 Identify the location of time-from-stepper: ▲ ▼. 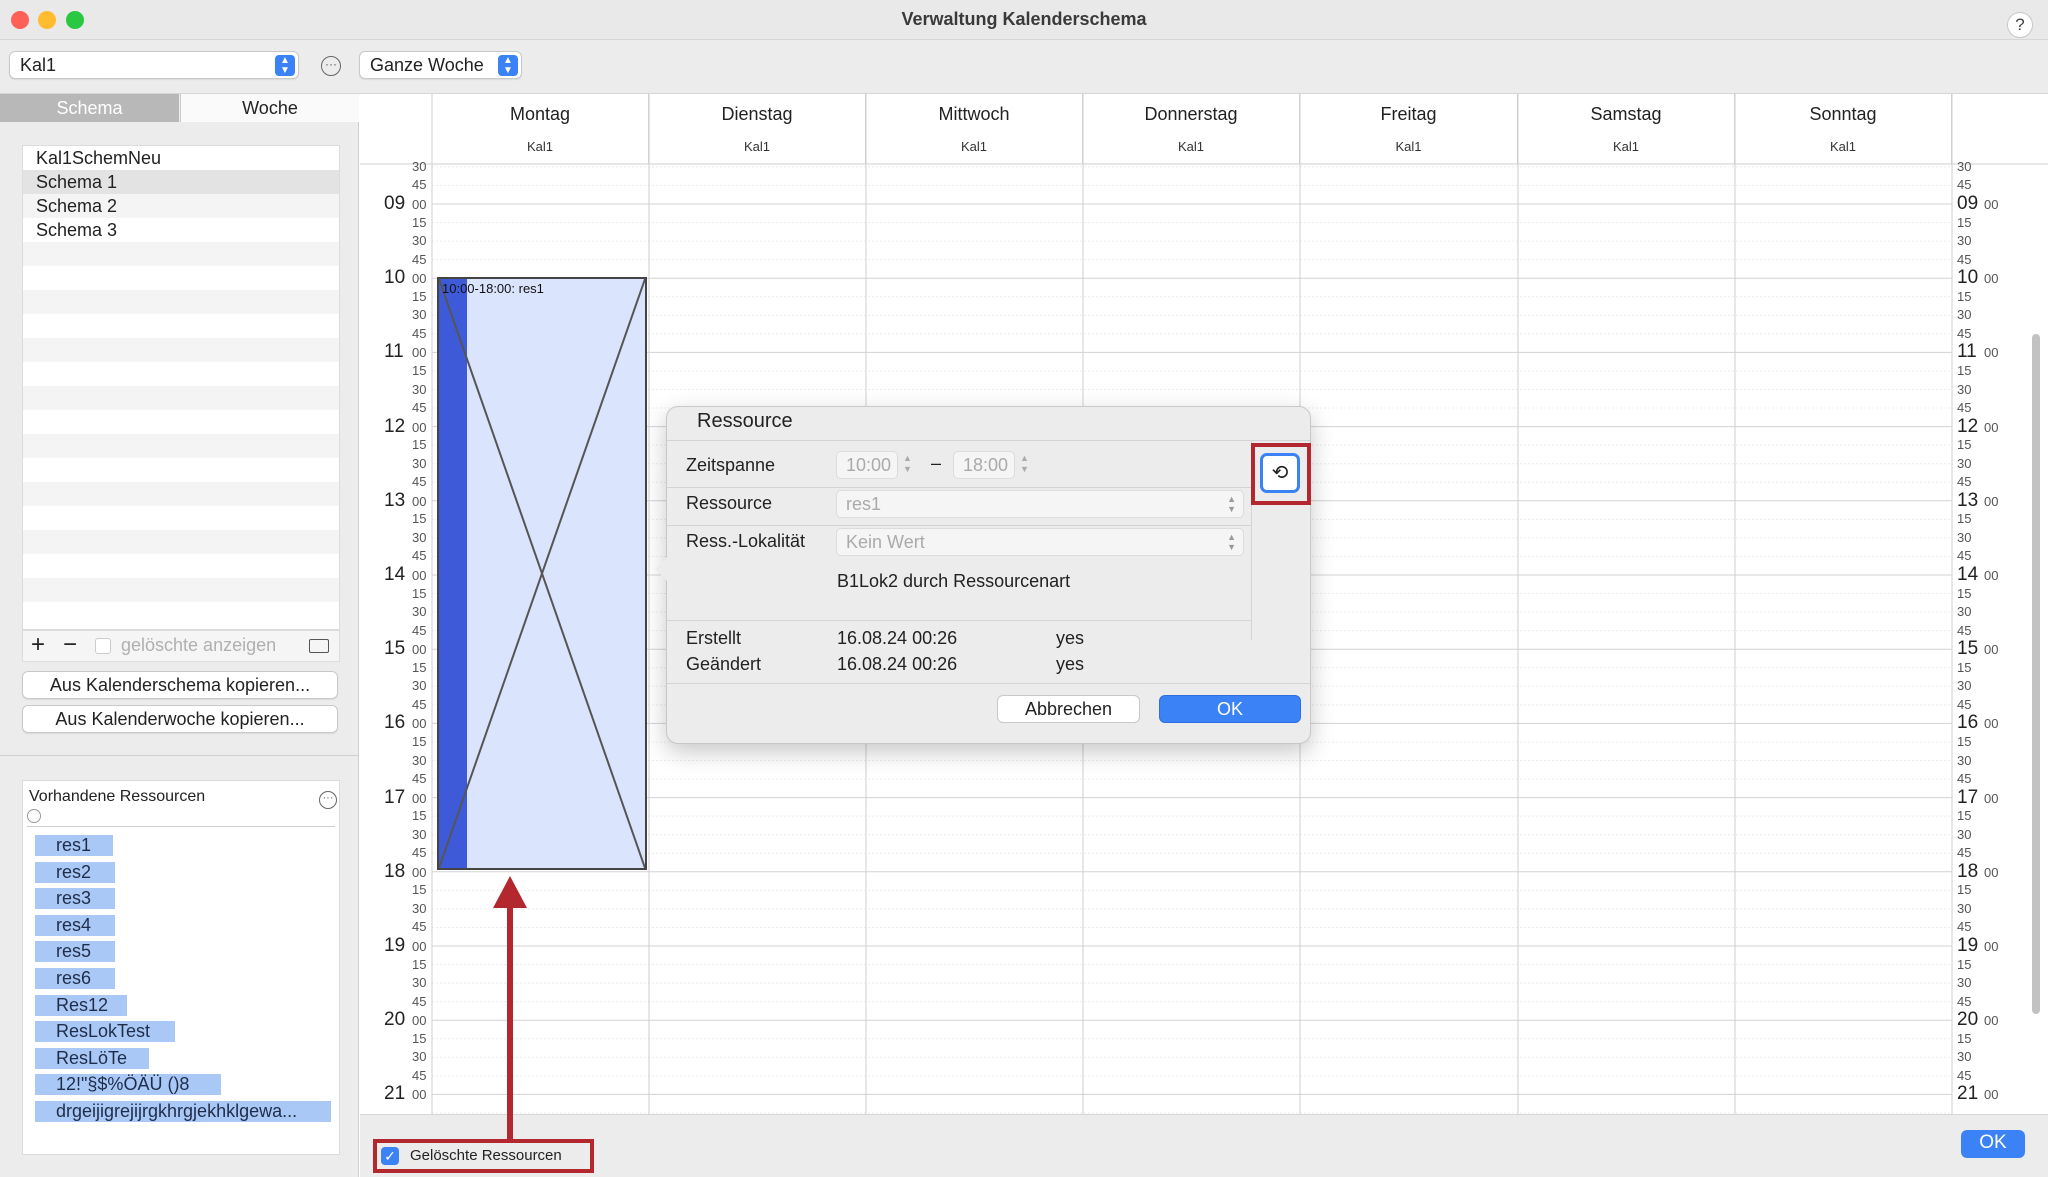
(909, 465).